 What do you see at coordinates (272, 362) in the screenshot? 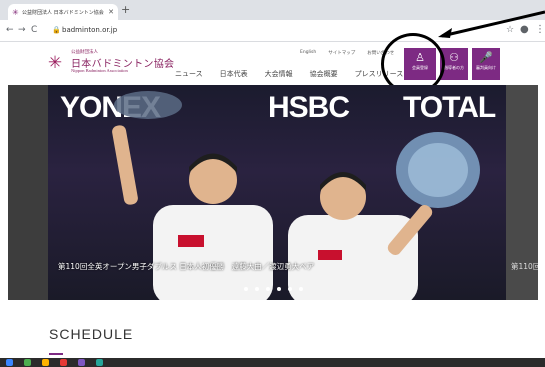
I see `os-taskbar` at bounding box center [272, 362].